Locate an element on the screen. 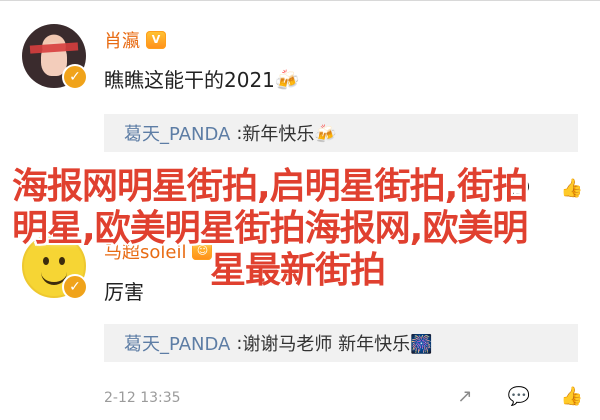  comment-icon: 💬 is located at coordinates (519, 397).